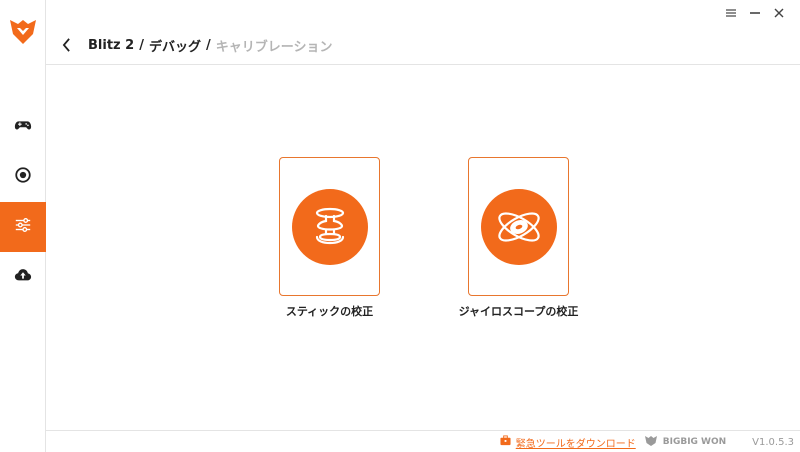 The height and width of the screenshot is (452, 800). What do you see at coordinates (653, 442) in the screenshot?
I see `bigbigwon-brand-icon` at bounding box center [653, 442].